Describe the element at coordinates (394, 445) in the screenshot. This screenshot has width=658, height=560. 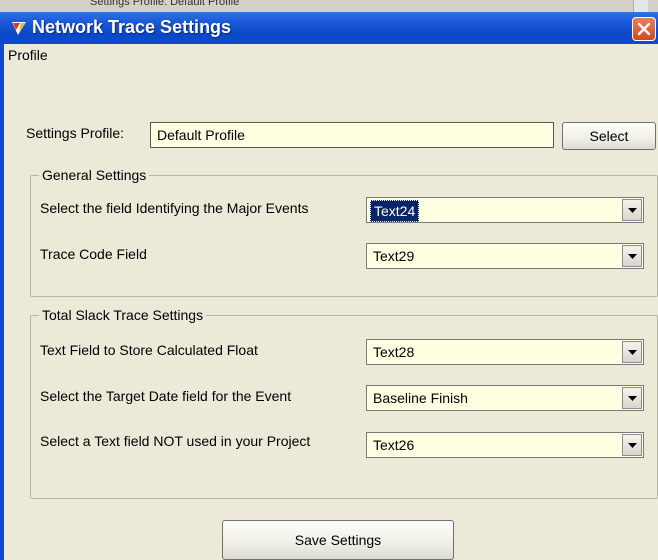
I see `unused-text-field-value: Text26` at that location.